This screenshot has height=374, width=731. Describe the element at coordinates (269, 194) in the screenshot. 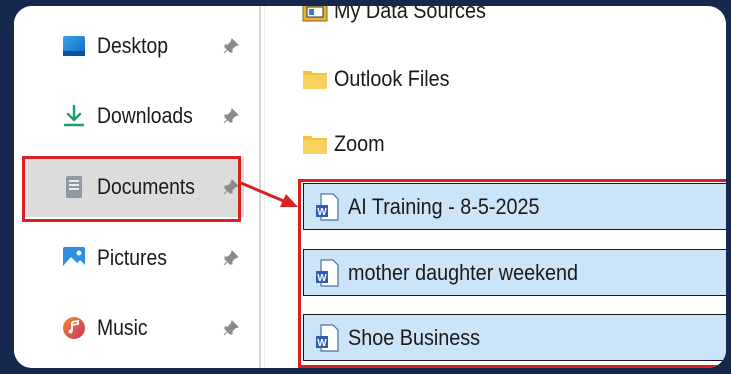

I see `annotation-arrow` at that location.